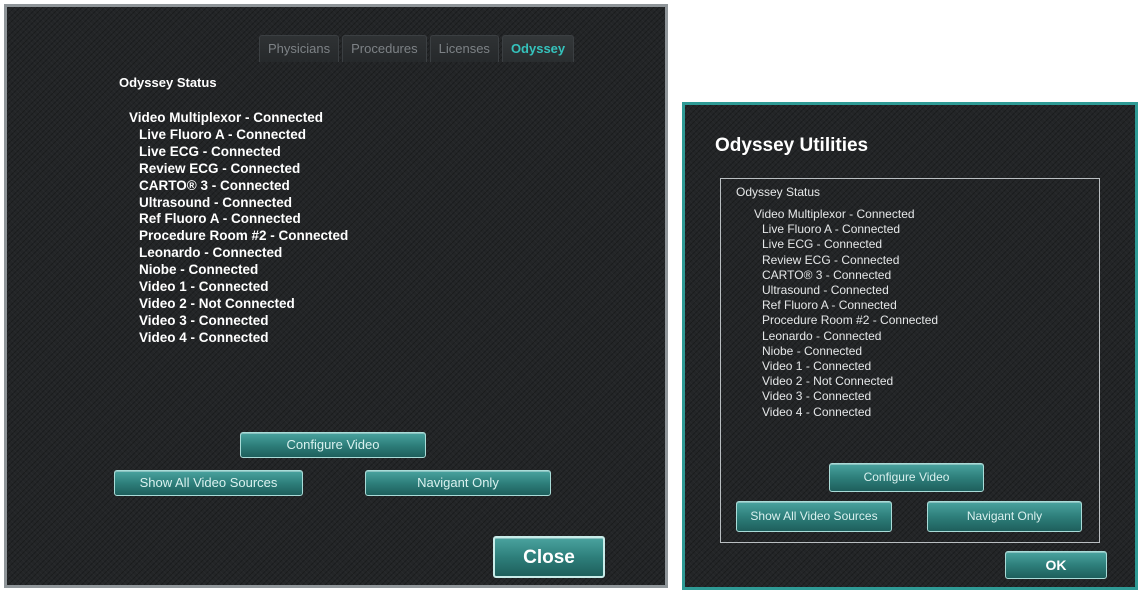 The width and height of the screenshot is (1138, 594). Describe the element at coordinates (464, 48) in the screenshot. I see `tab-licenses: Licenses` at that location.